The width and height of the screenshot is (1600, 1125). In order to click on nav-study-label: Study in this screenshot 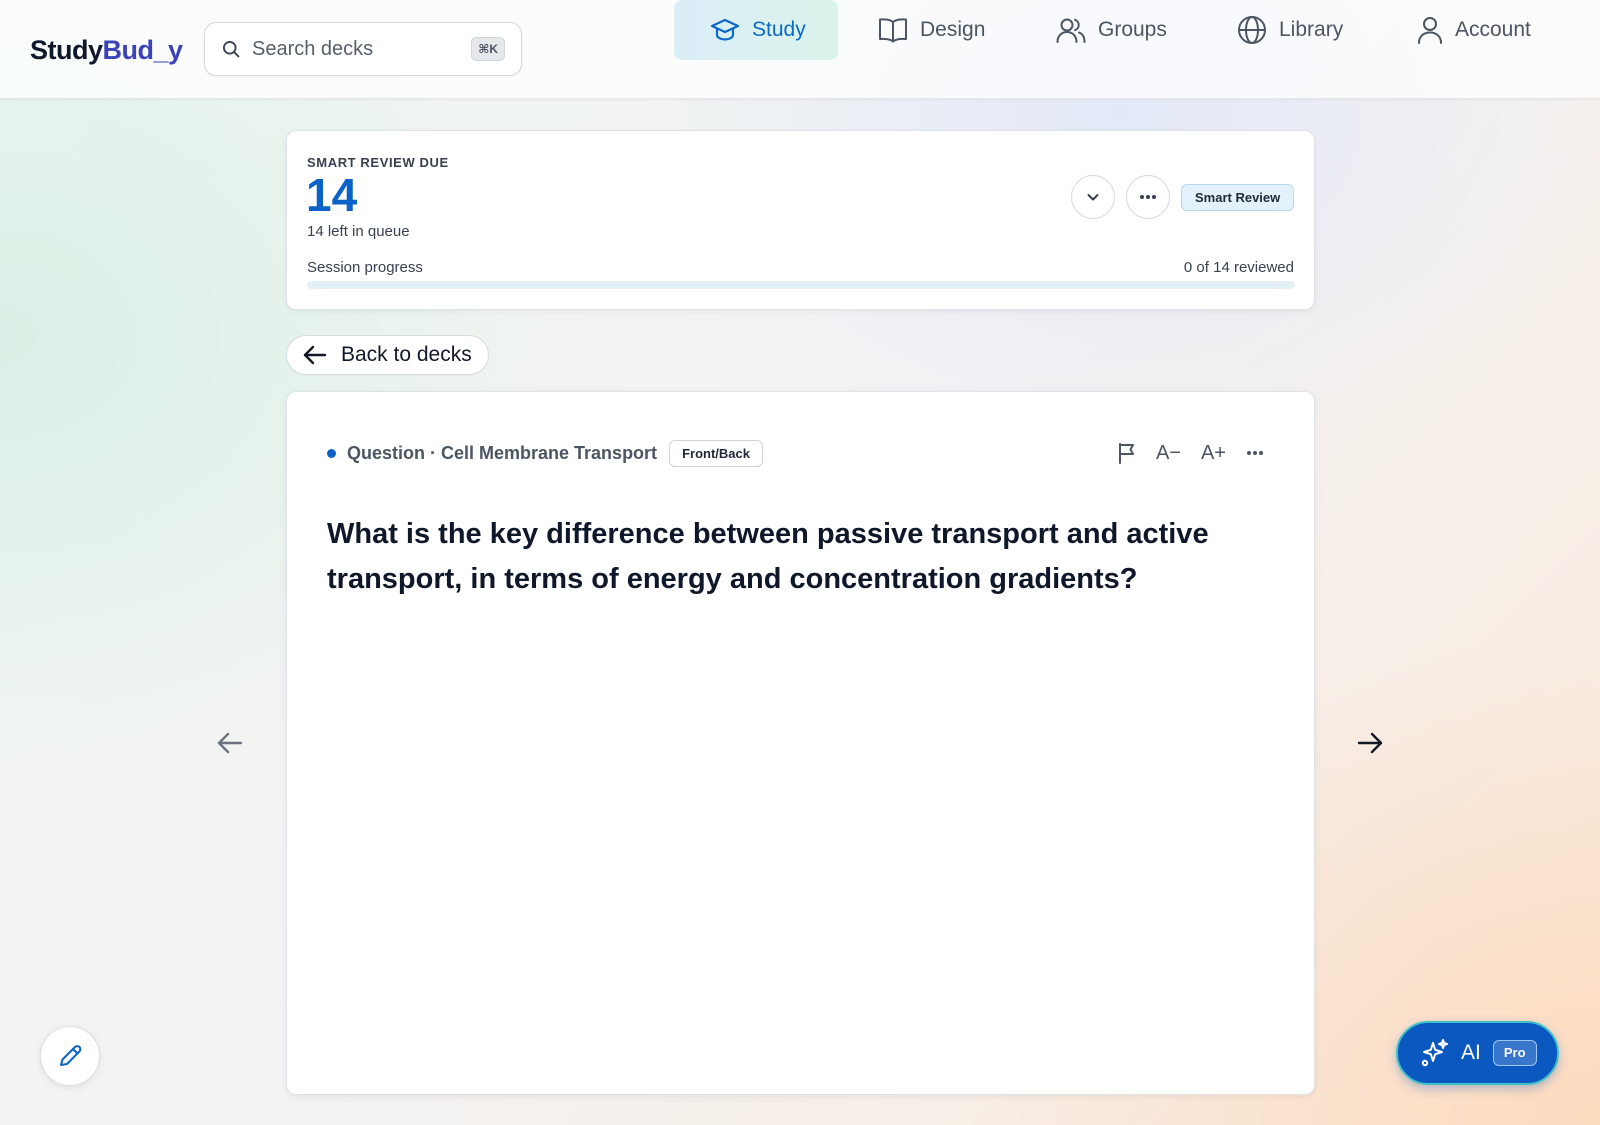, I will do `click(779, 29)`.